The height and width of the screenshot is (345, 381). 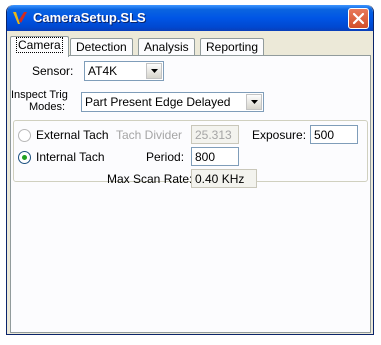 I want to click on inspect-trig-label-2: Modes:, so click(x=47, y=107).